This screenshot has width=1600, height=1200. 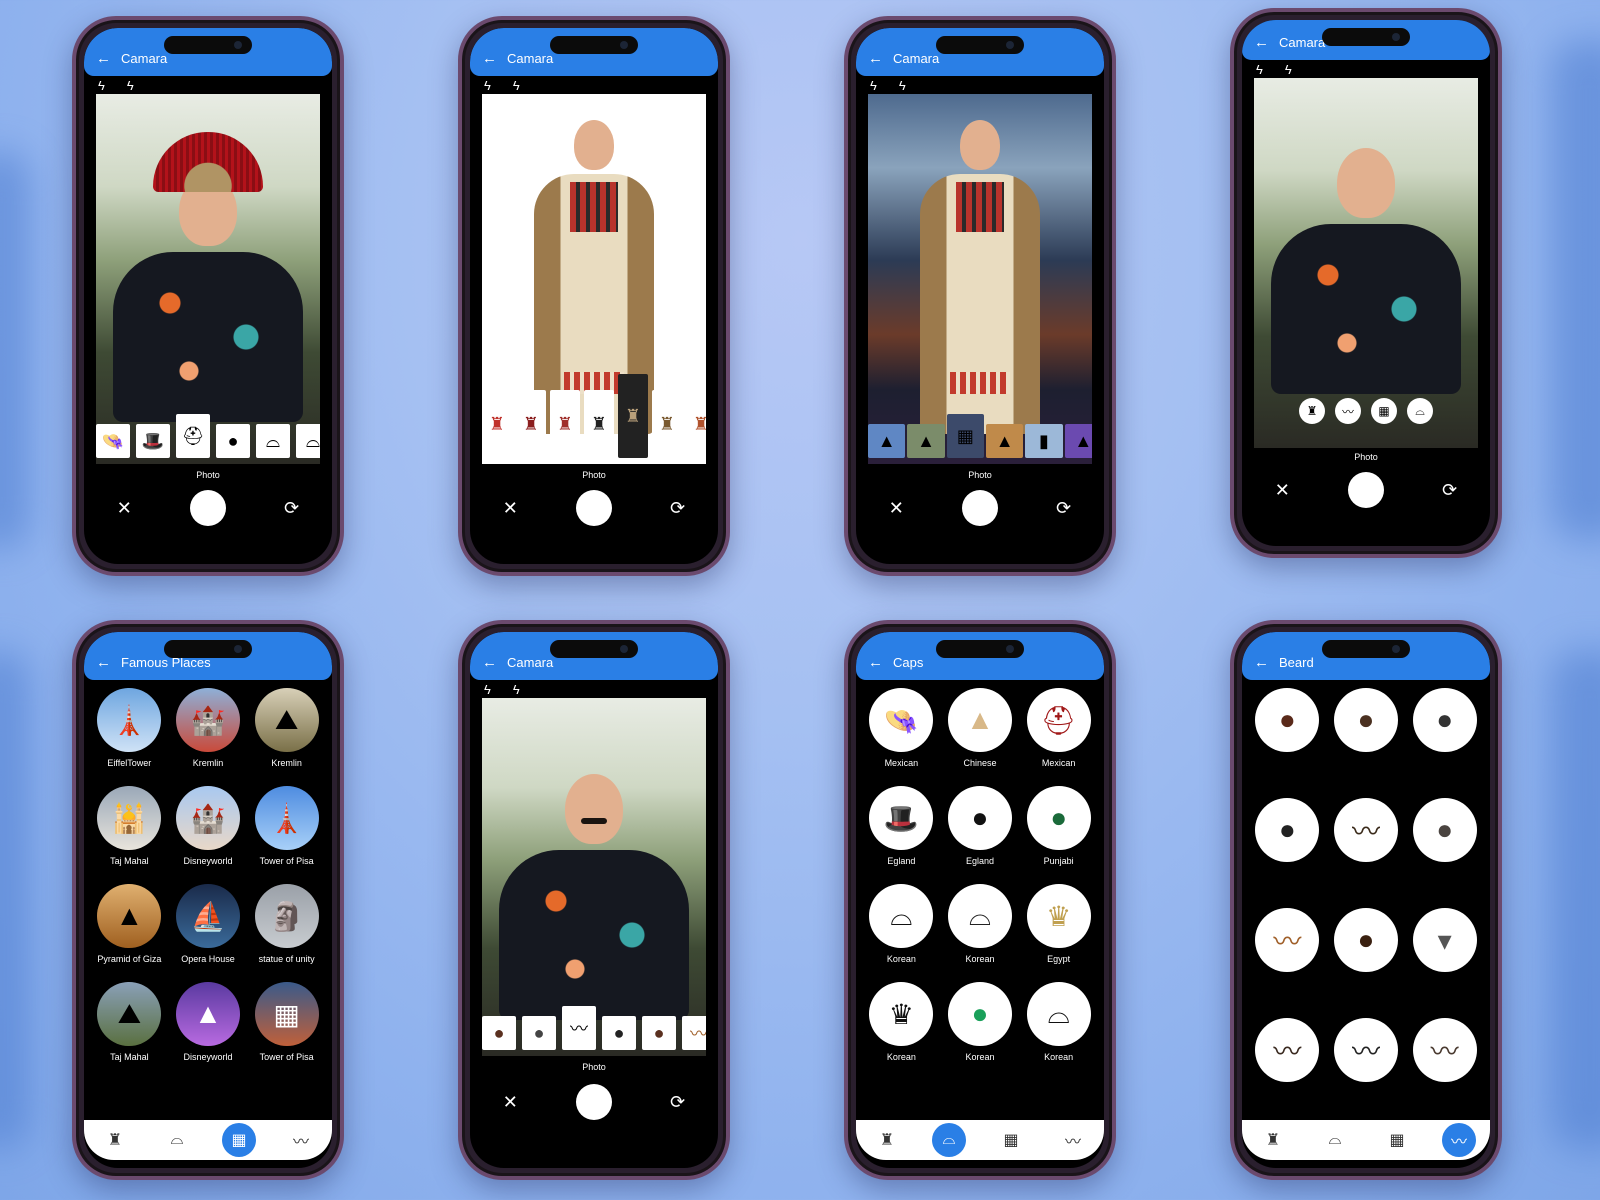 I want to click on cap-item: ♛ Korean, so click(x=901, y=1023).